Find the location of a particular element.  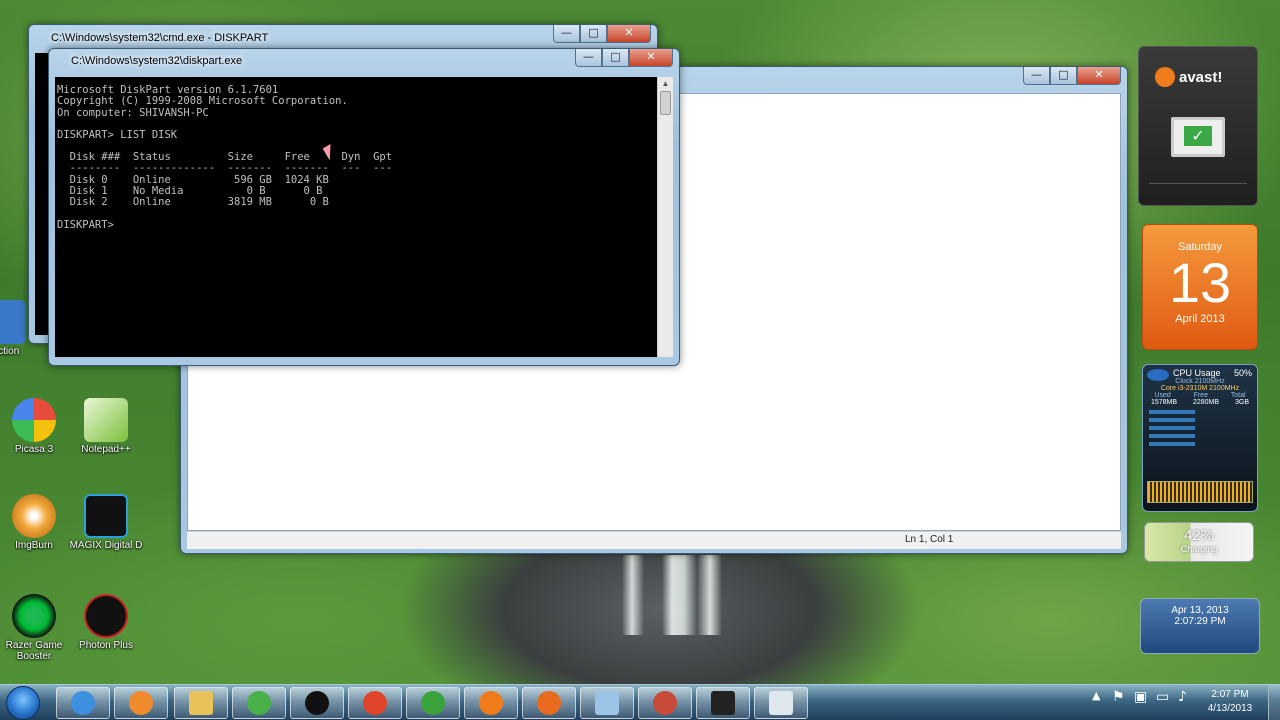

cpu-model: Core i3-2310M 2100MHz is located at coordinates (1200, 388).